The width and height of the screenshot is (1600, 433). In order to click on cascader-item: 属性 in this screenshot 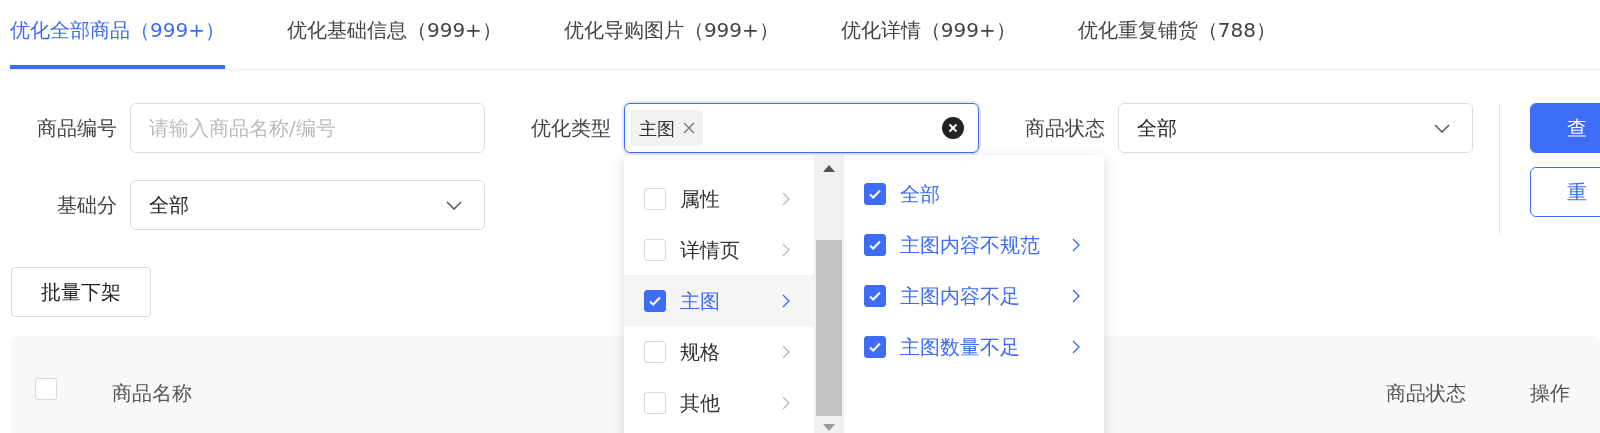, I will do `click(719, 198)`.